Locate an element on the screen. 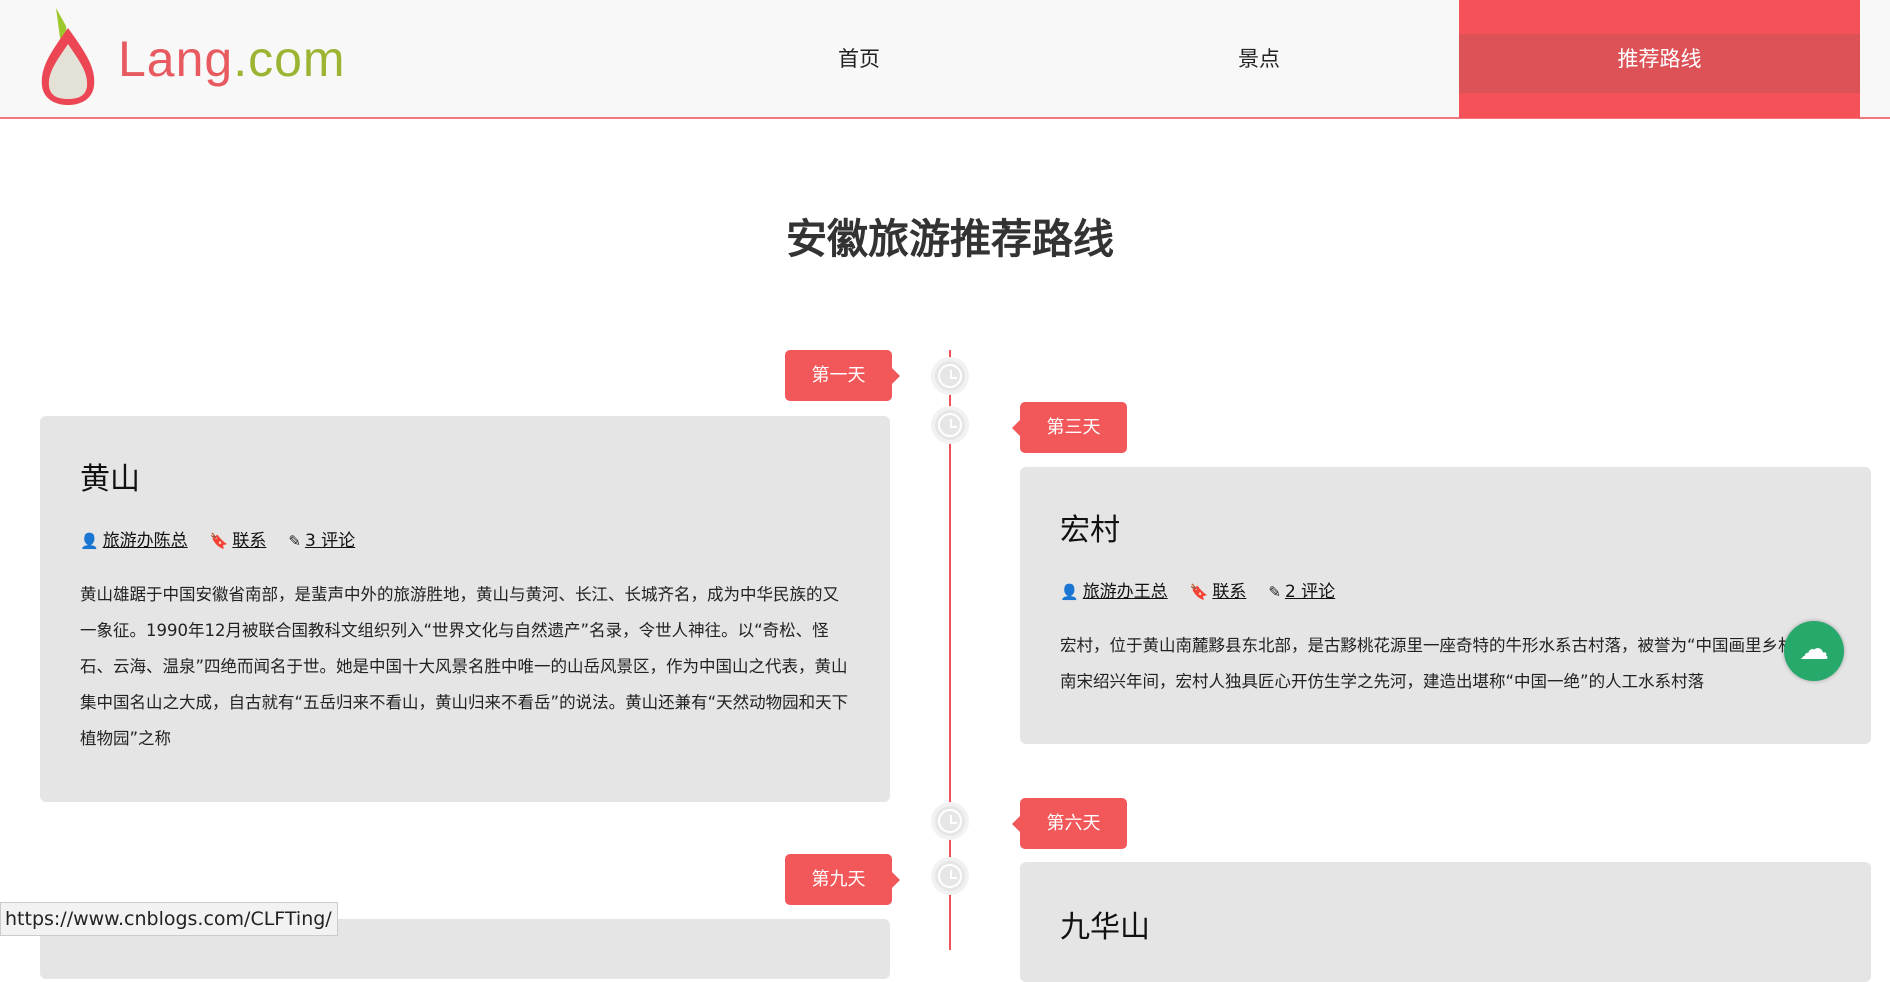 The image size is (1890, 982). card-title: 黄山 is located at coordinates (110, 479).